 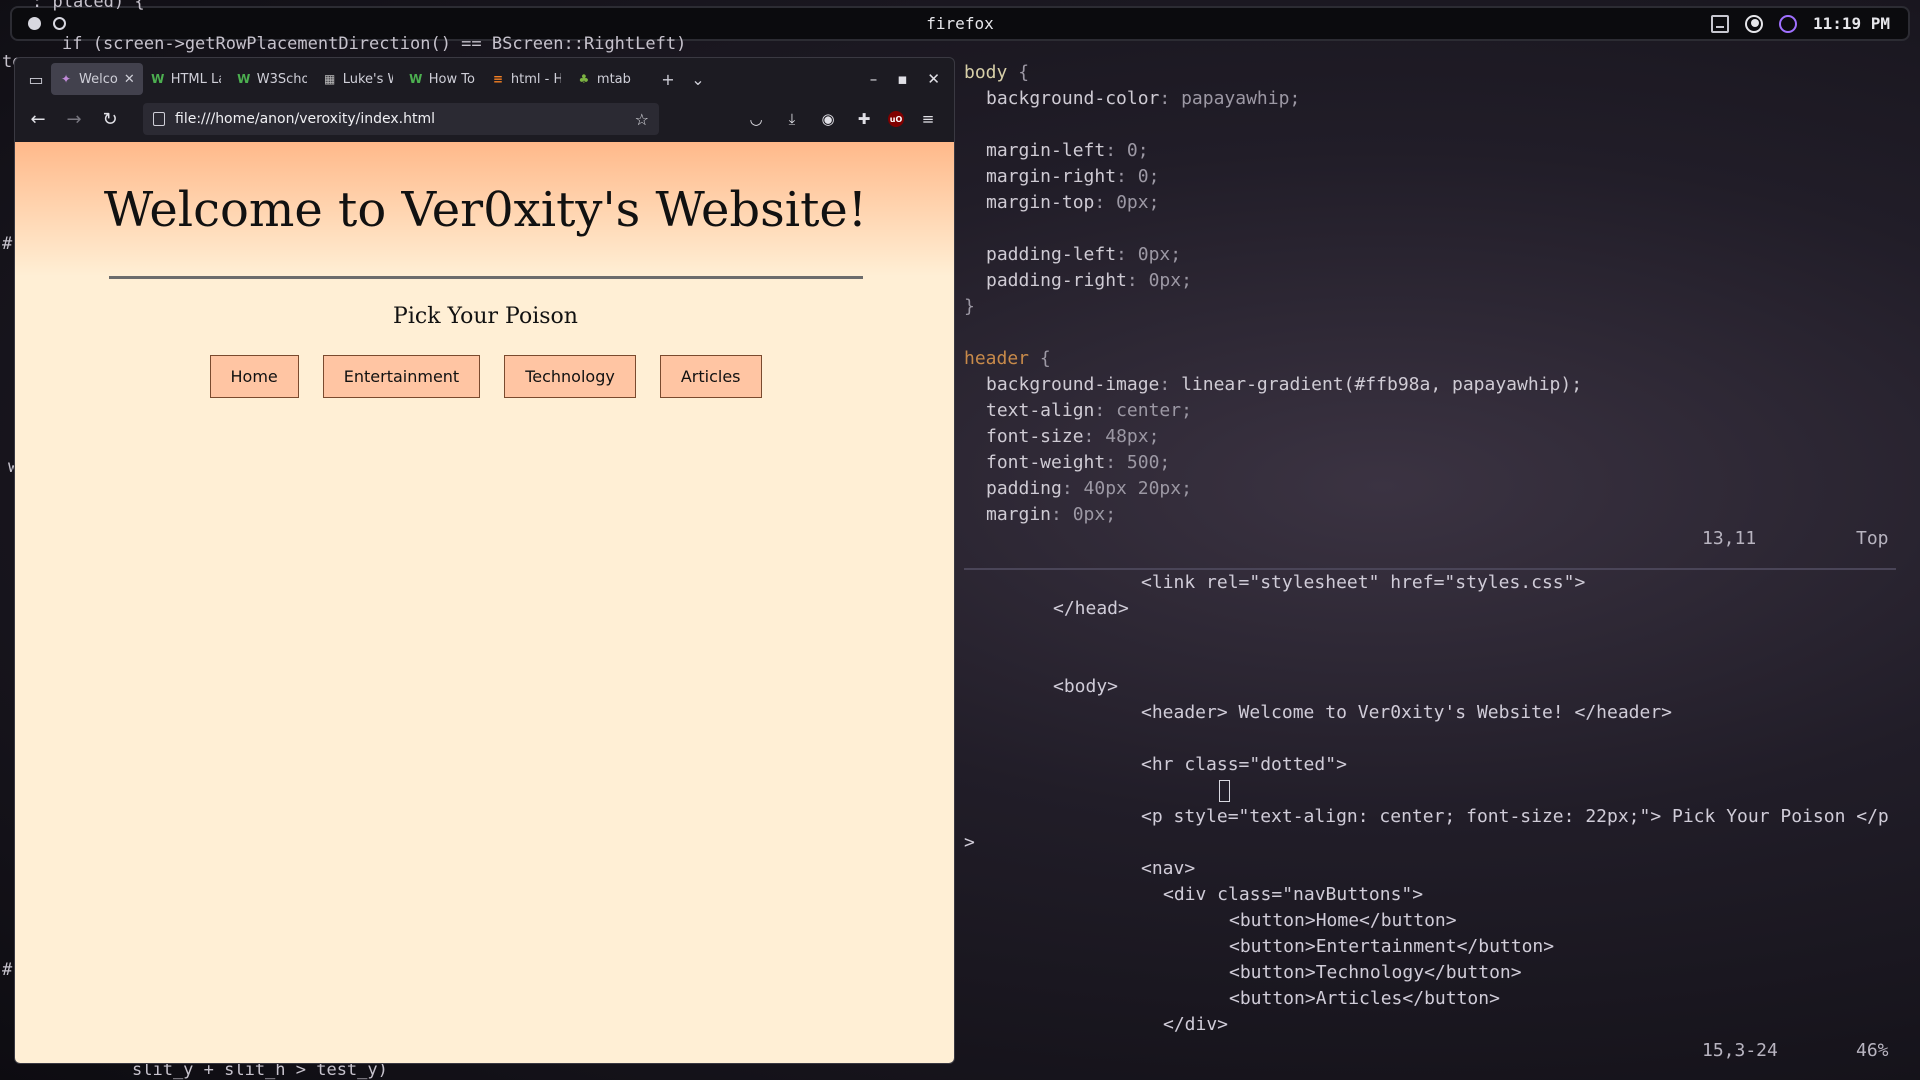 I want to click on code-line: >, so click(x=969, y=842).